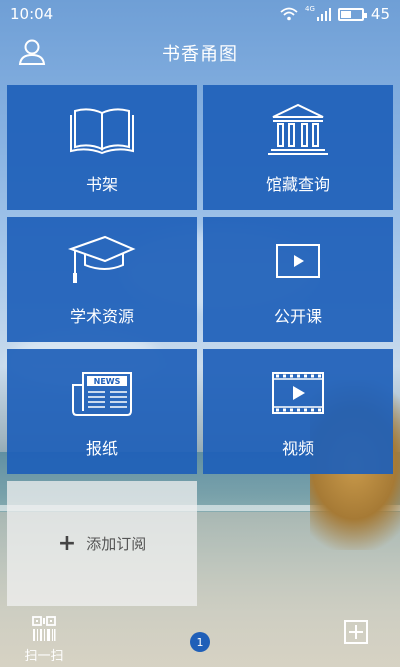 The width and height of the screenshot is (400, 667). I want to click on tile-label: 报纸, so click(101, 448).